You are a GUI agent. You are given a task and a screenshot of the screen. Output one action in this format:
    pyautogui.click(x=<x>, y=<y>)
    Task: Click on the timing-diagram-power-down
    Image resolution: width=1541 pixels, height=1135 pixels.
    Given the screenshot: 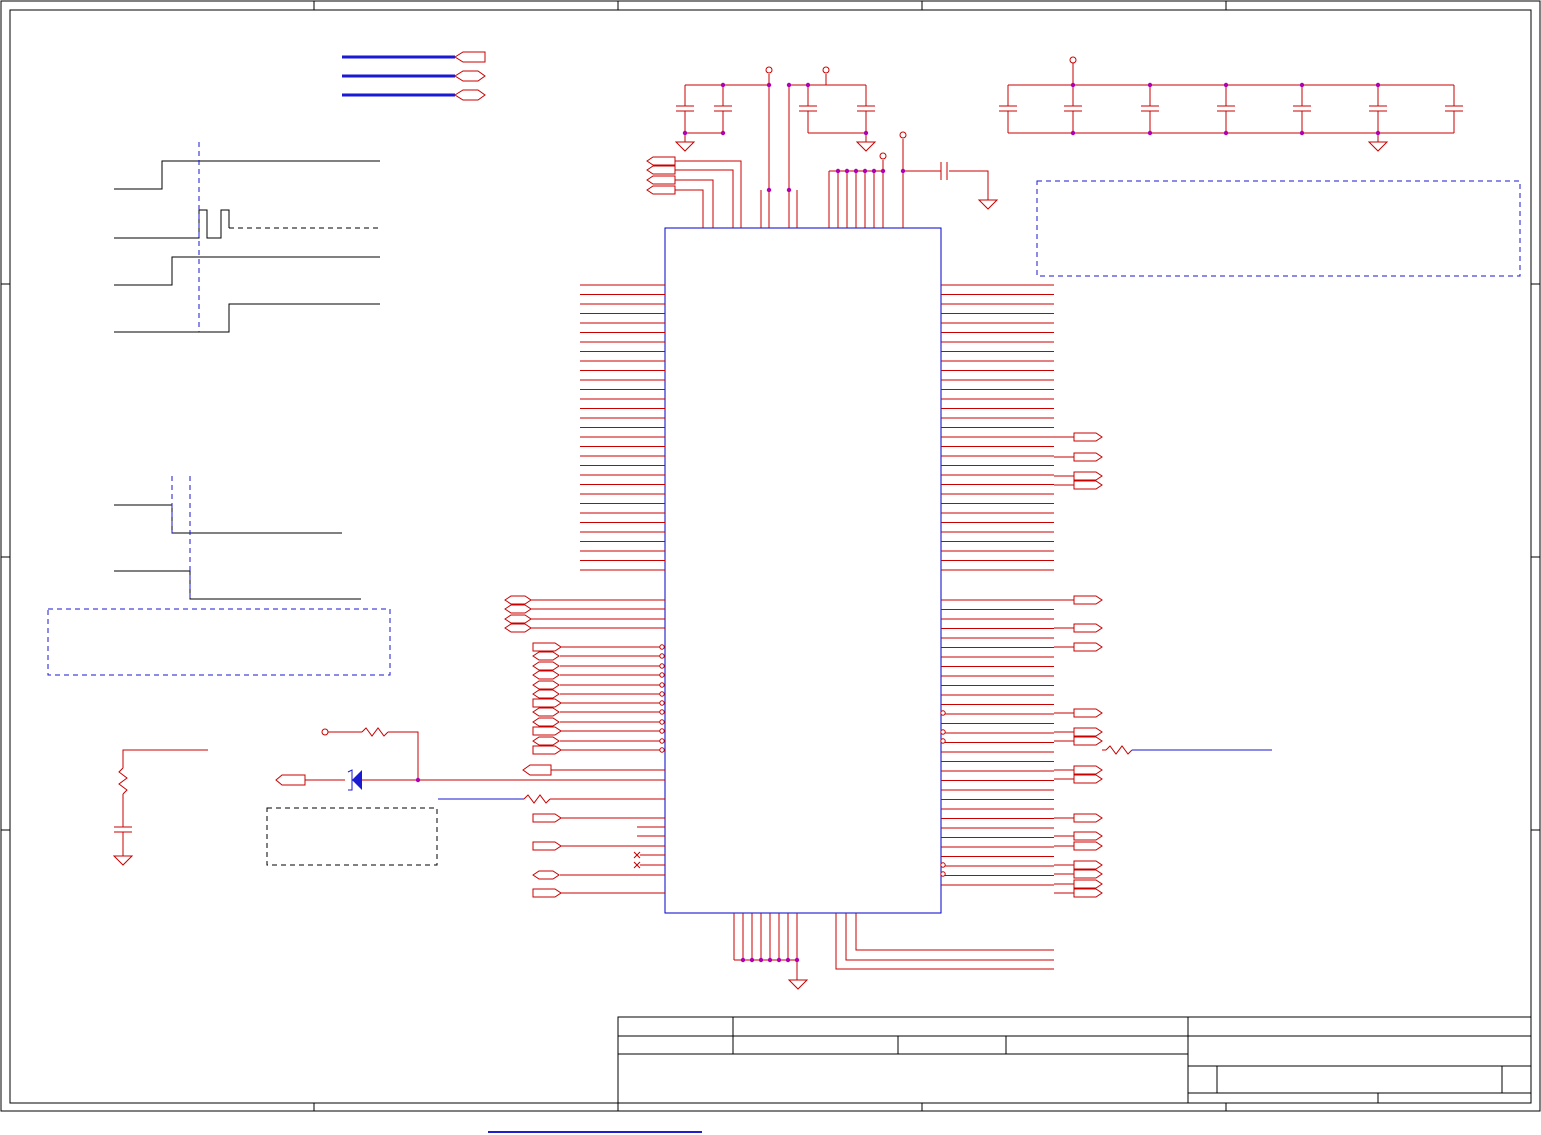 What is the action you would take?
    pyautogui.click(x=237, y=538)
    